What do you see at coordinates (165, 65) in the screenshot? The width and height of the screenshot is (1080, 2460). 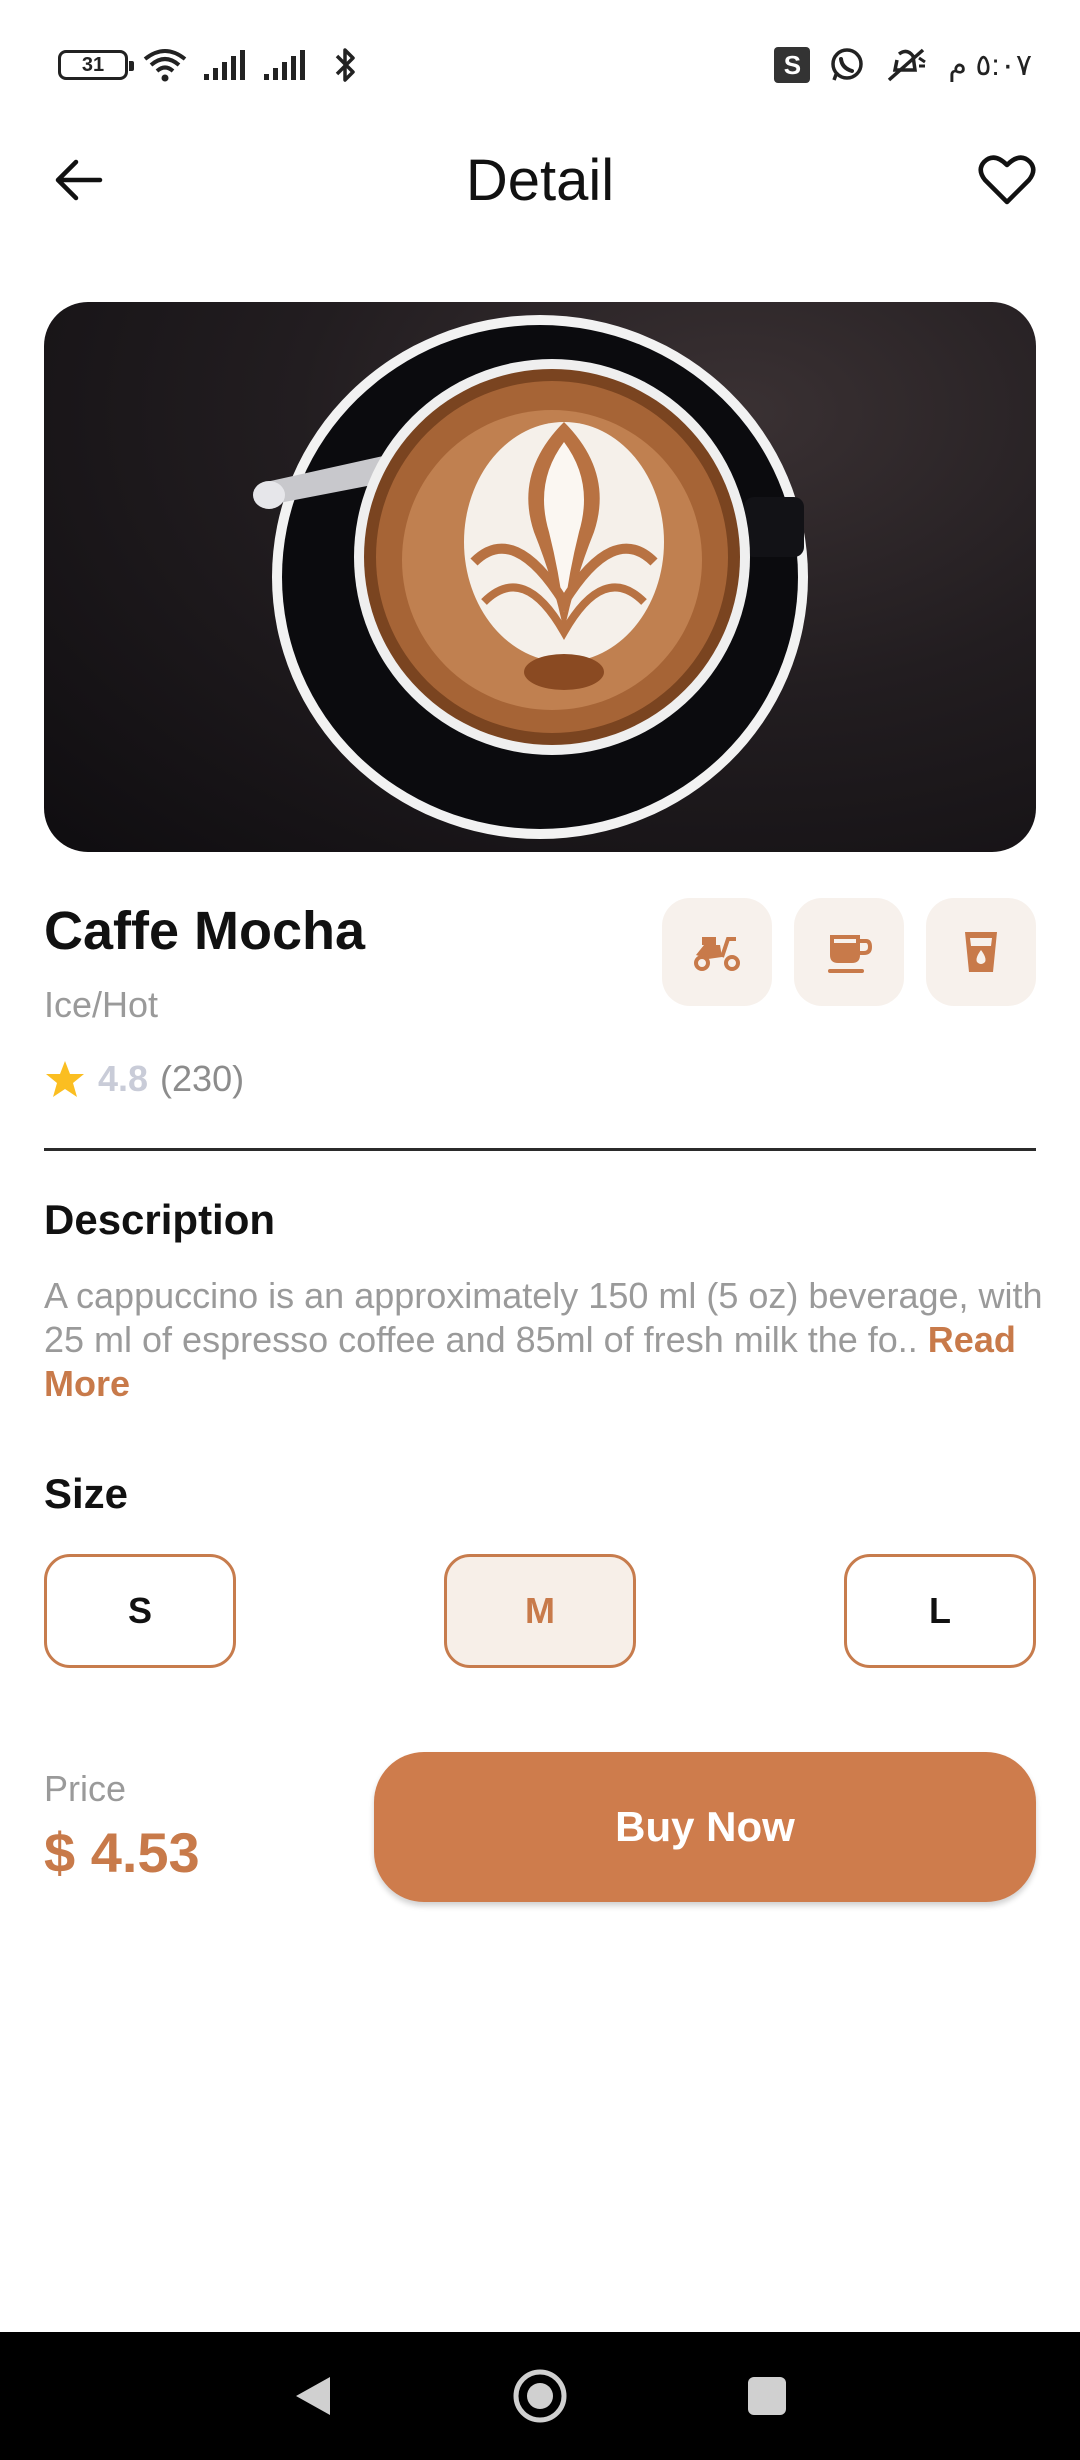 I see `wifi-icon` at bounding box center [165, 65].